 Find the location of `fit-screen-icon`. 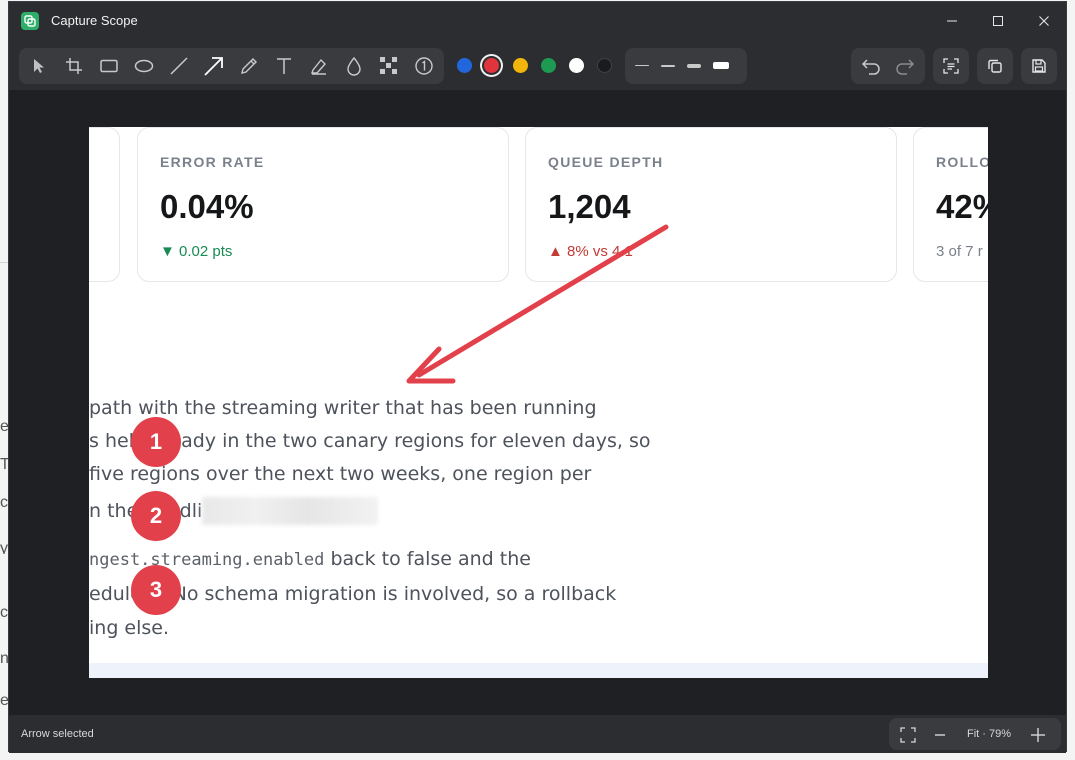

fit-screen-icon is located at coordinates (908, 735).